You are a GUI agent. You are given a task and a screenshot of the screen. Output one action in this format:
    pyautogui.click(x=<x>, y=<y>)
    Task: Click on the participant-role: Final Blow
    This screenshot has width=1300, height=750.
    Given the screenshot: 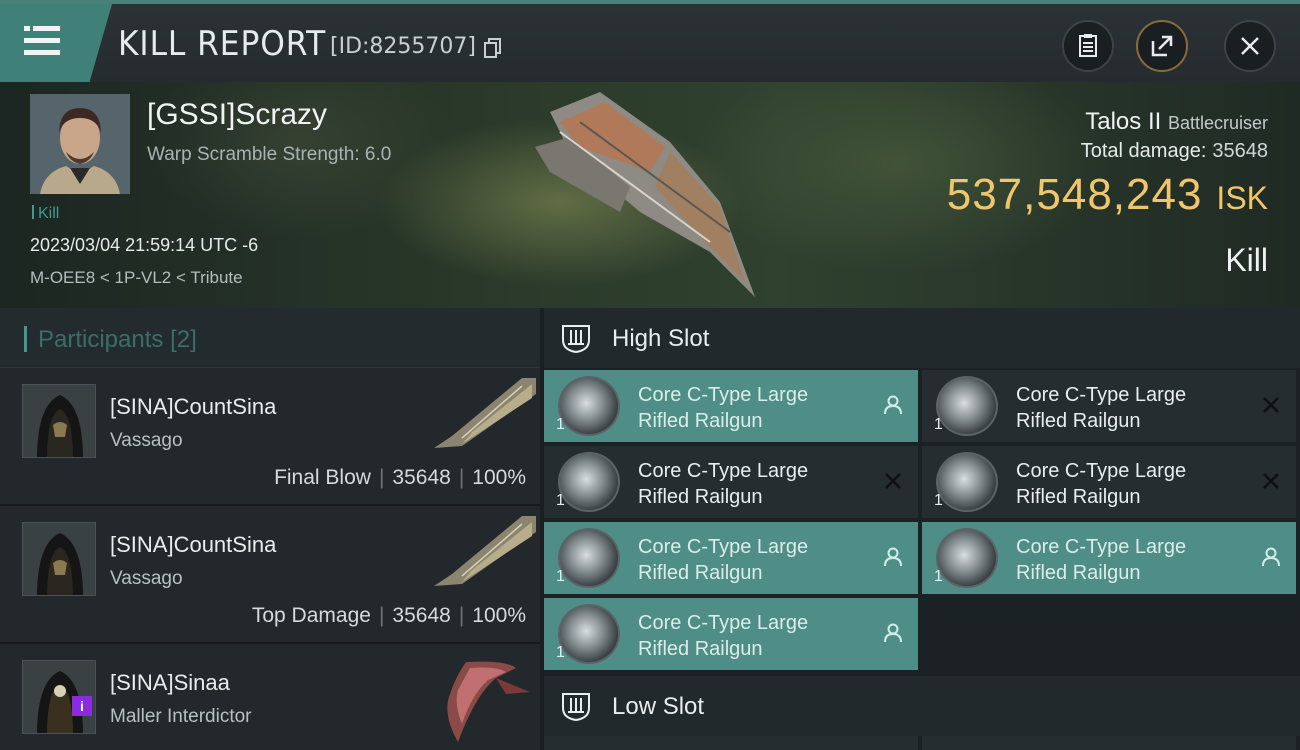 What is the action you would take?
    pyautogui.click(x=322, y=477)
    